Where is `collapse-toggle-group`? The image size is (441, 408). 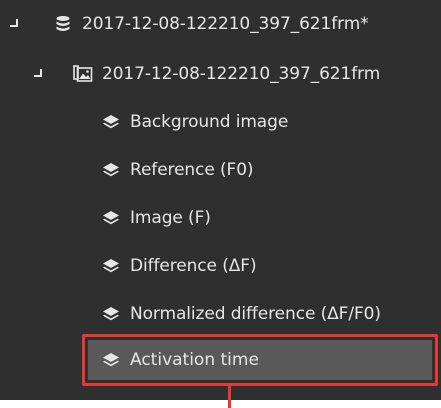 collapse-toggle-group is located at coordinates (38, 73).